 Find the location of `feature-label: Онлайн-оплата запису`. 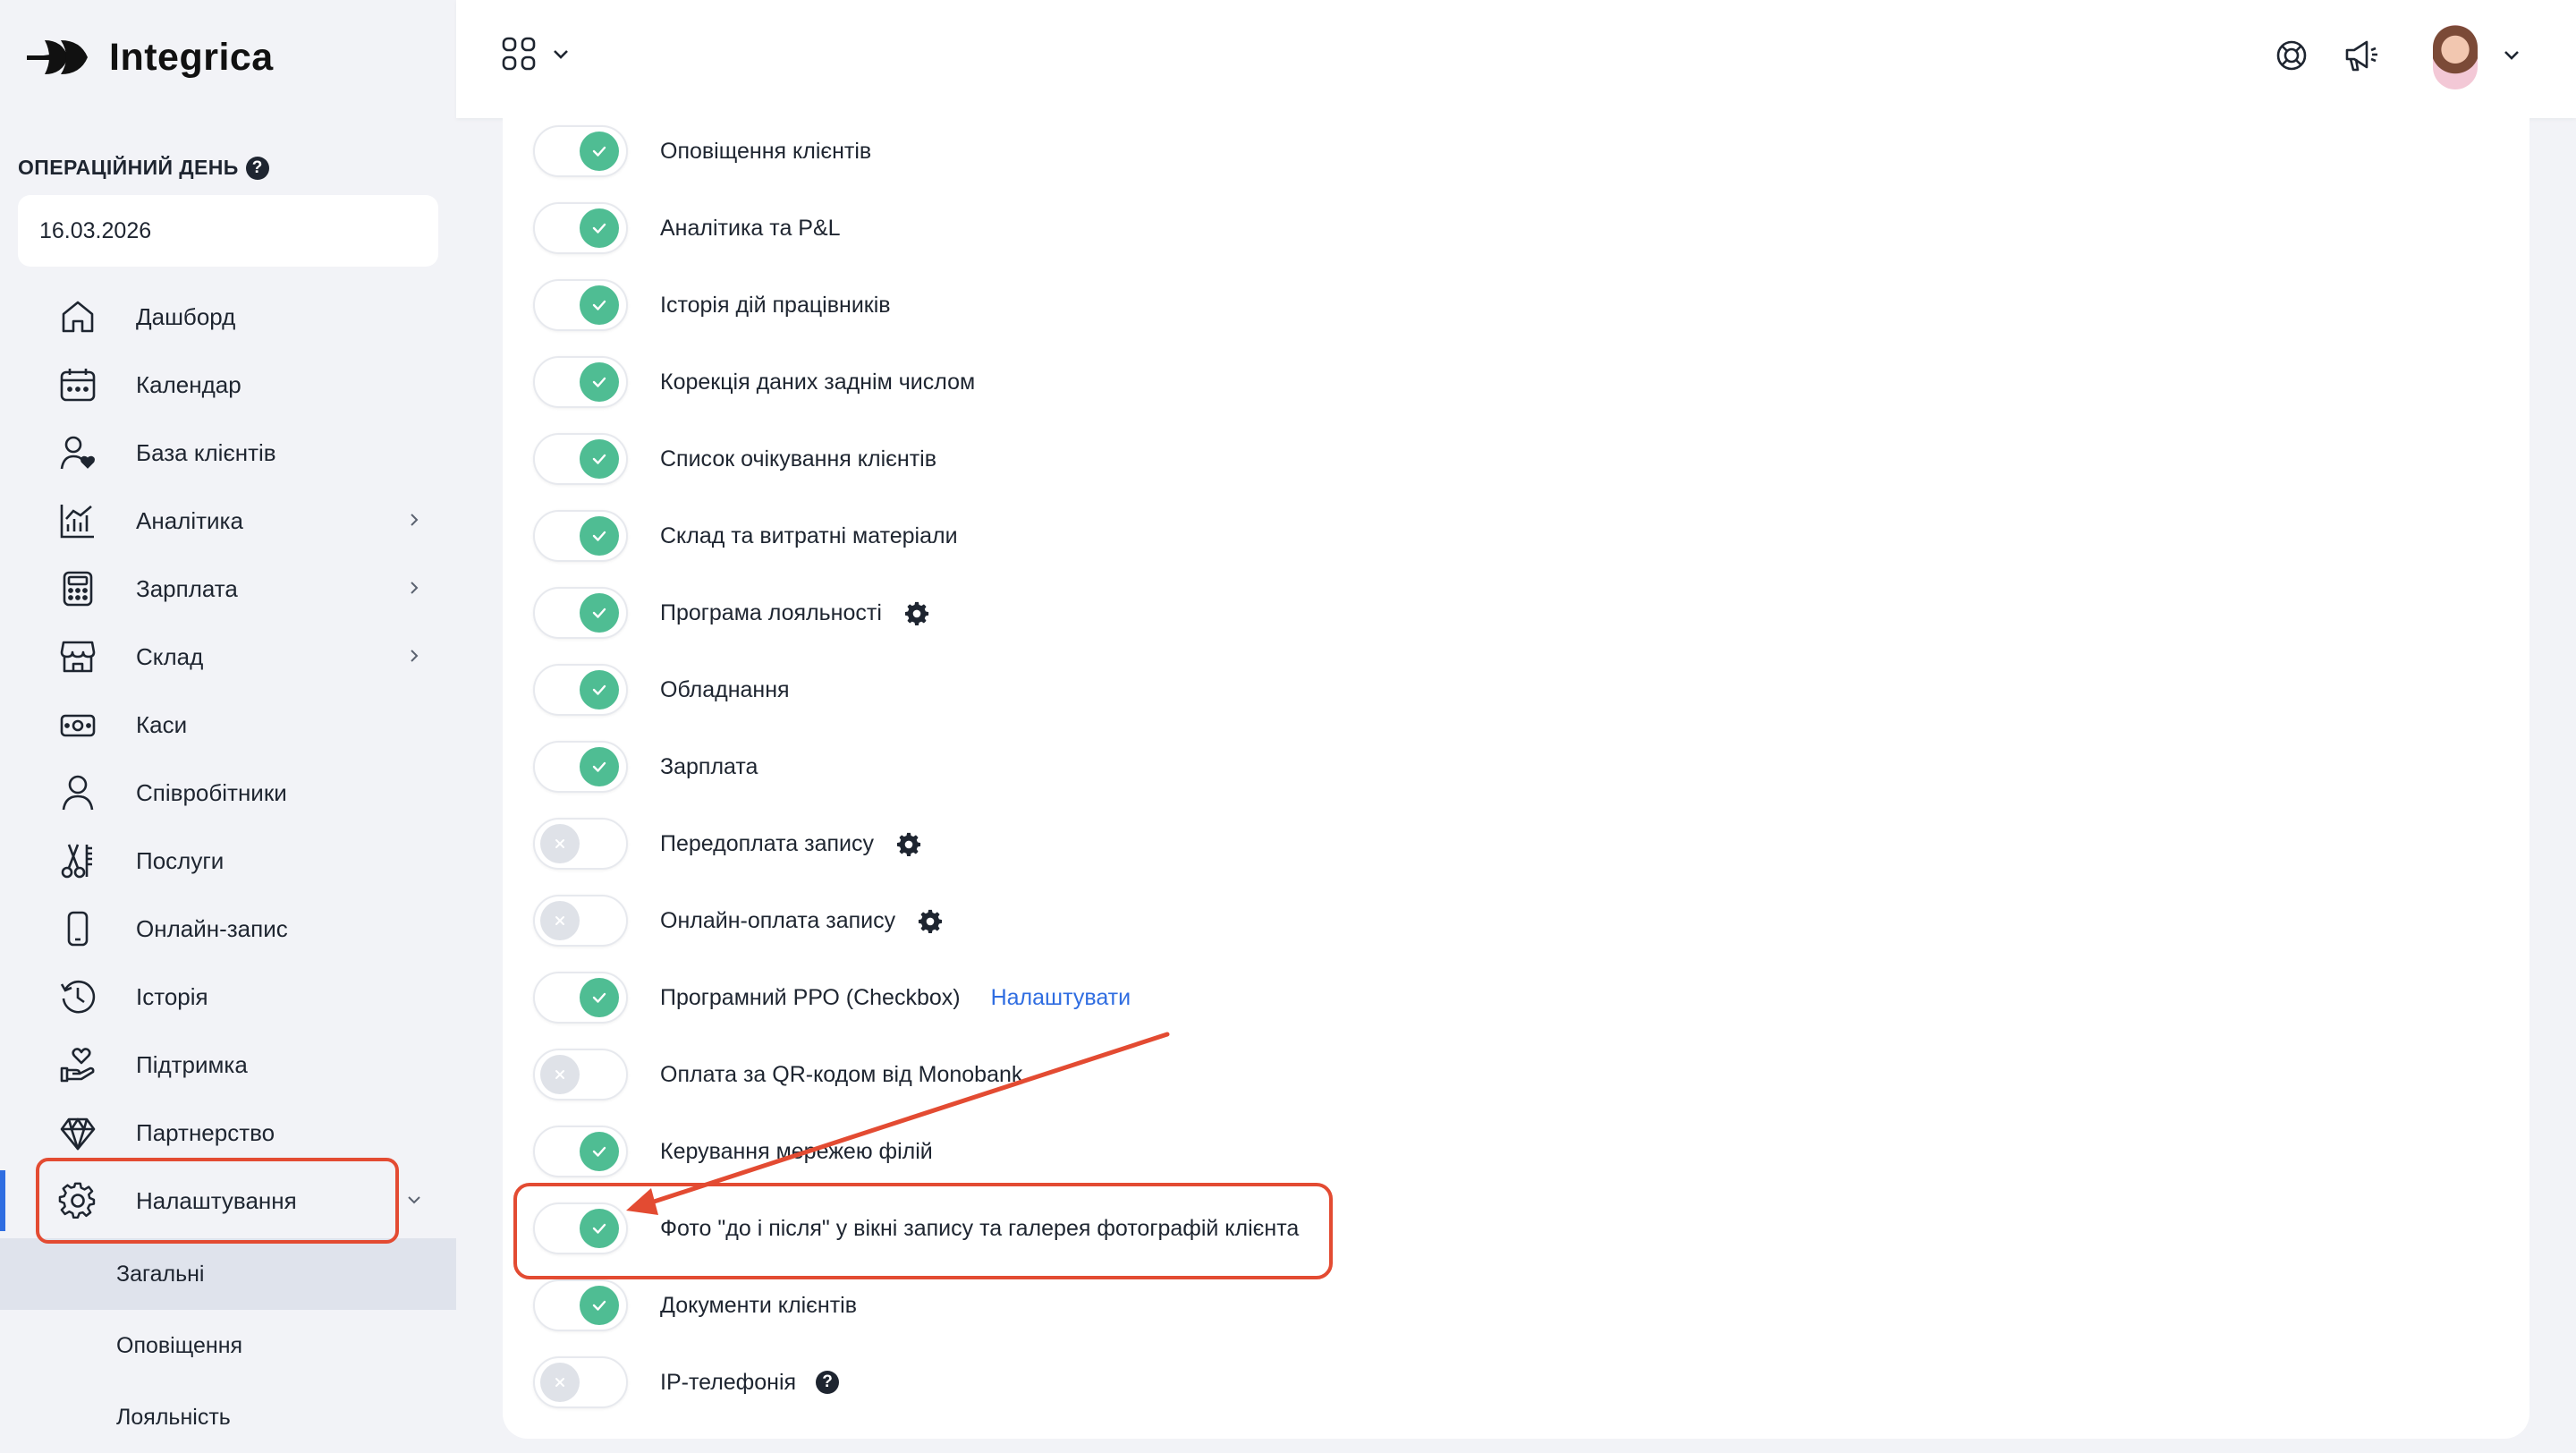

feature-label: Онлайн-оплата запису is located at coordinates (778, 920).